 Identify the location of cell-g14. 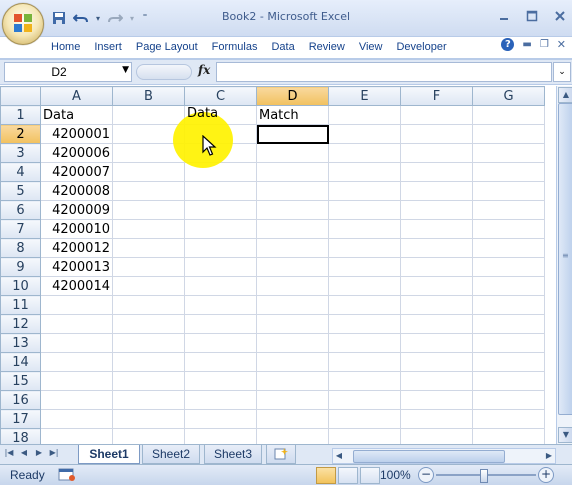
(508, 362).